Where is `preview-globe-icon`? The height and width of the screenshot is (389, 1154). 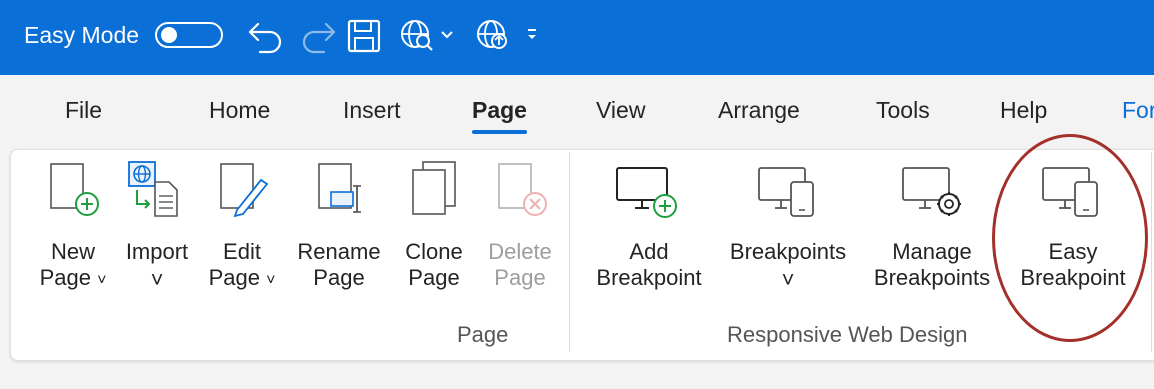 preview-globe-icon is located at coordinates (428, 35).